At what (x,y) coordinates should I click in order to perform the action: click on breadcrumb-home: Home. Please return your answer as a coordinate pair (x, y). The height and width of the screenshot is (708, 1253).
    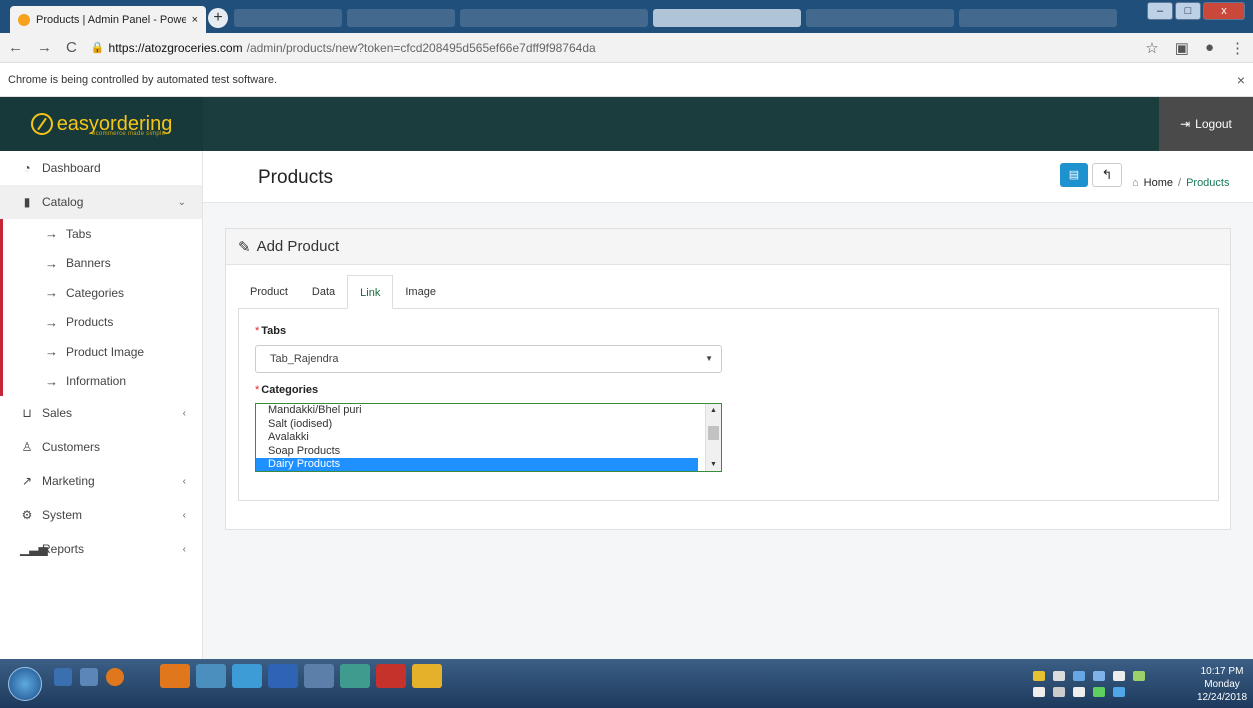
    Looking at the image, I should click on (1158, 183).